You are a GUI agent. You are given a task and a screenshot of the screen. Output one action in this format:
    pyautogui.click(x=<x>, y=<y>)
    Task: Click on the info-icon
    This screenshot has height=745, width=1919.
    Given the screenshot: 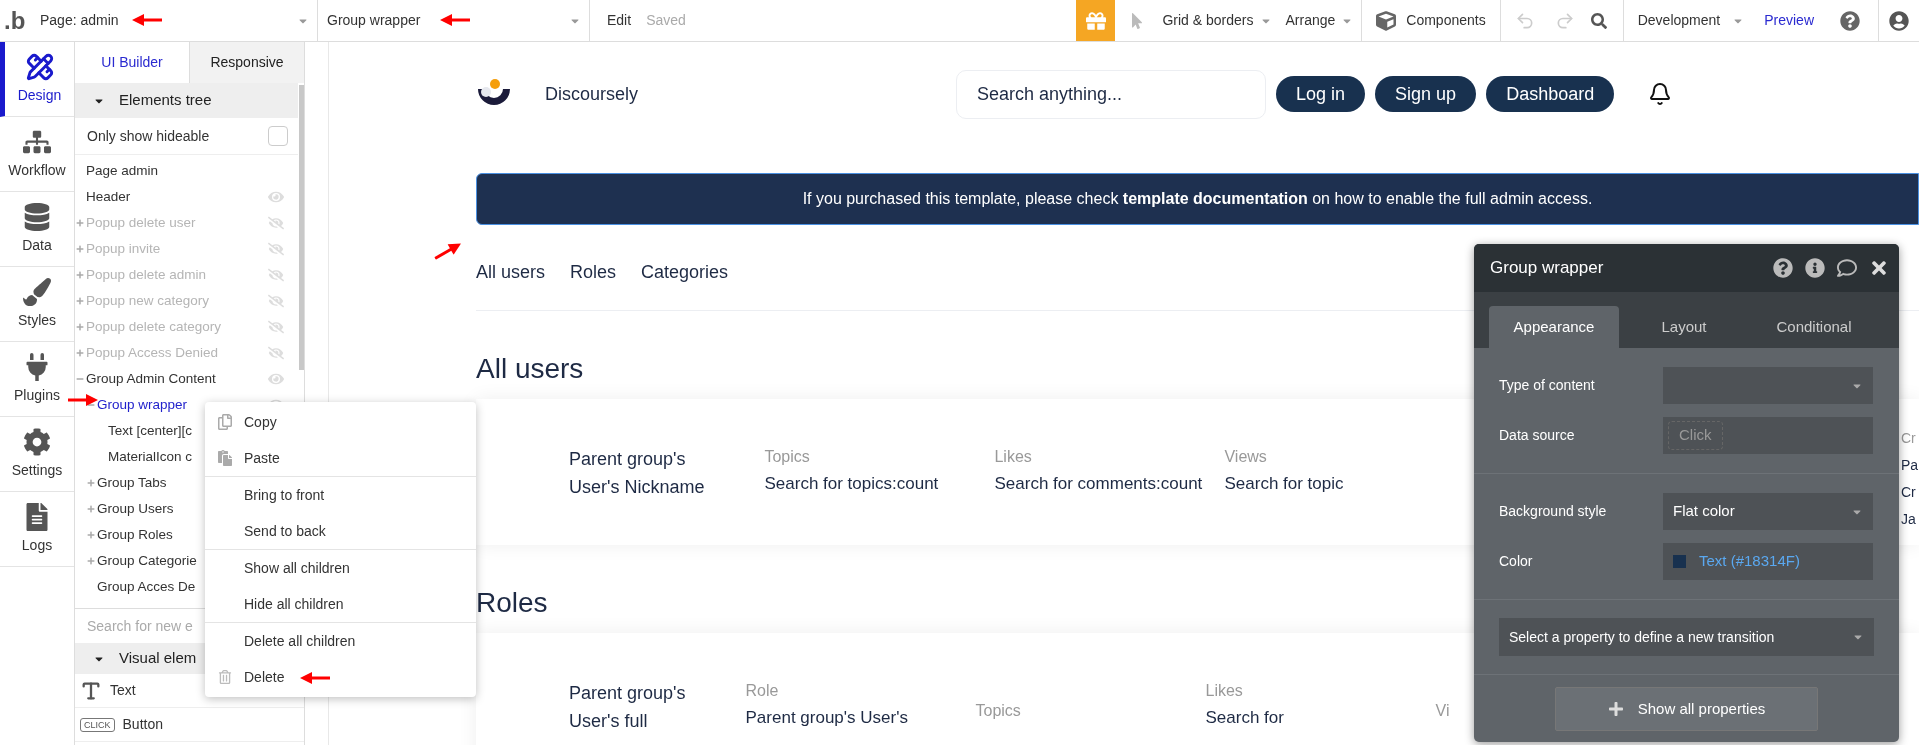 What is the action you would take?
    pyautogui.click(x=1815, y=268)
    